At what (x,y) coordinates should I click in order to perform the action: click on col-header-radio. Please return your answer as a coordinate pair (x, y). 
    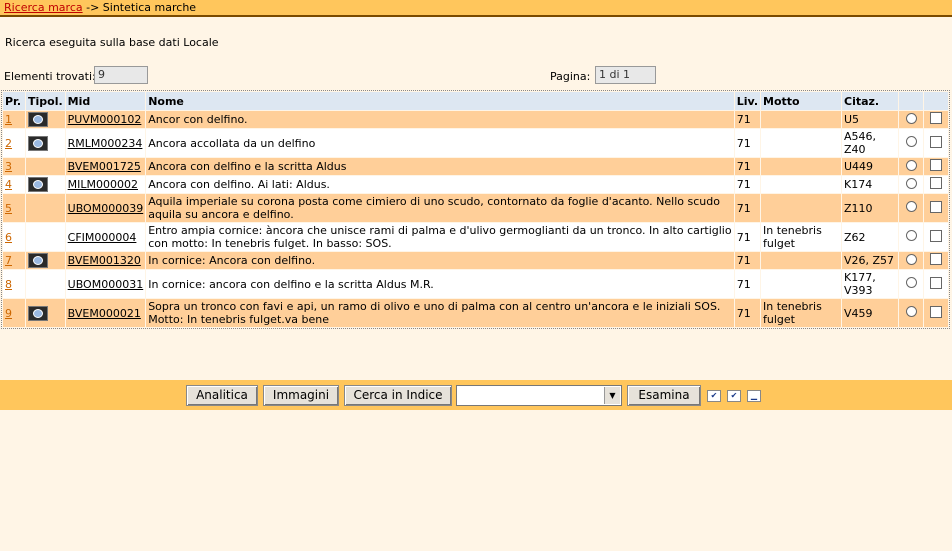
    Looking at the image, I should click on (911, 101).